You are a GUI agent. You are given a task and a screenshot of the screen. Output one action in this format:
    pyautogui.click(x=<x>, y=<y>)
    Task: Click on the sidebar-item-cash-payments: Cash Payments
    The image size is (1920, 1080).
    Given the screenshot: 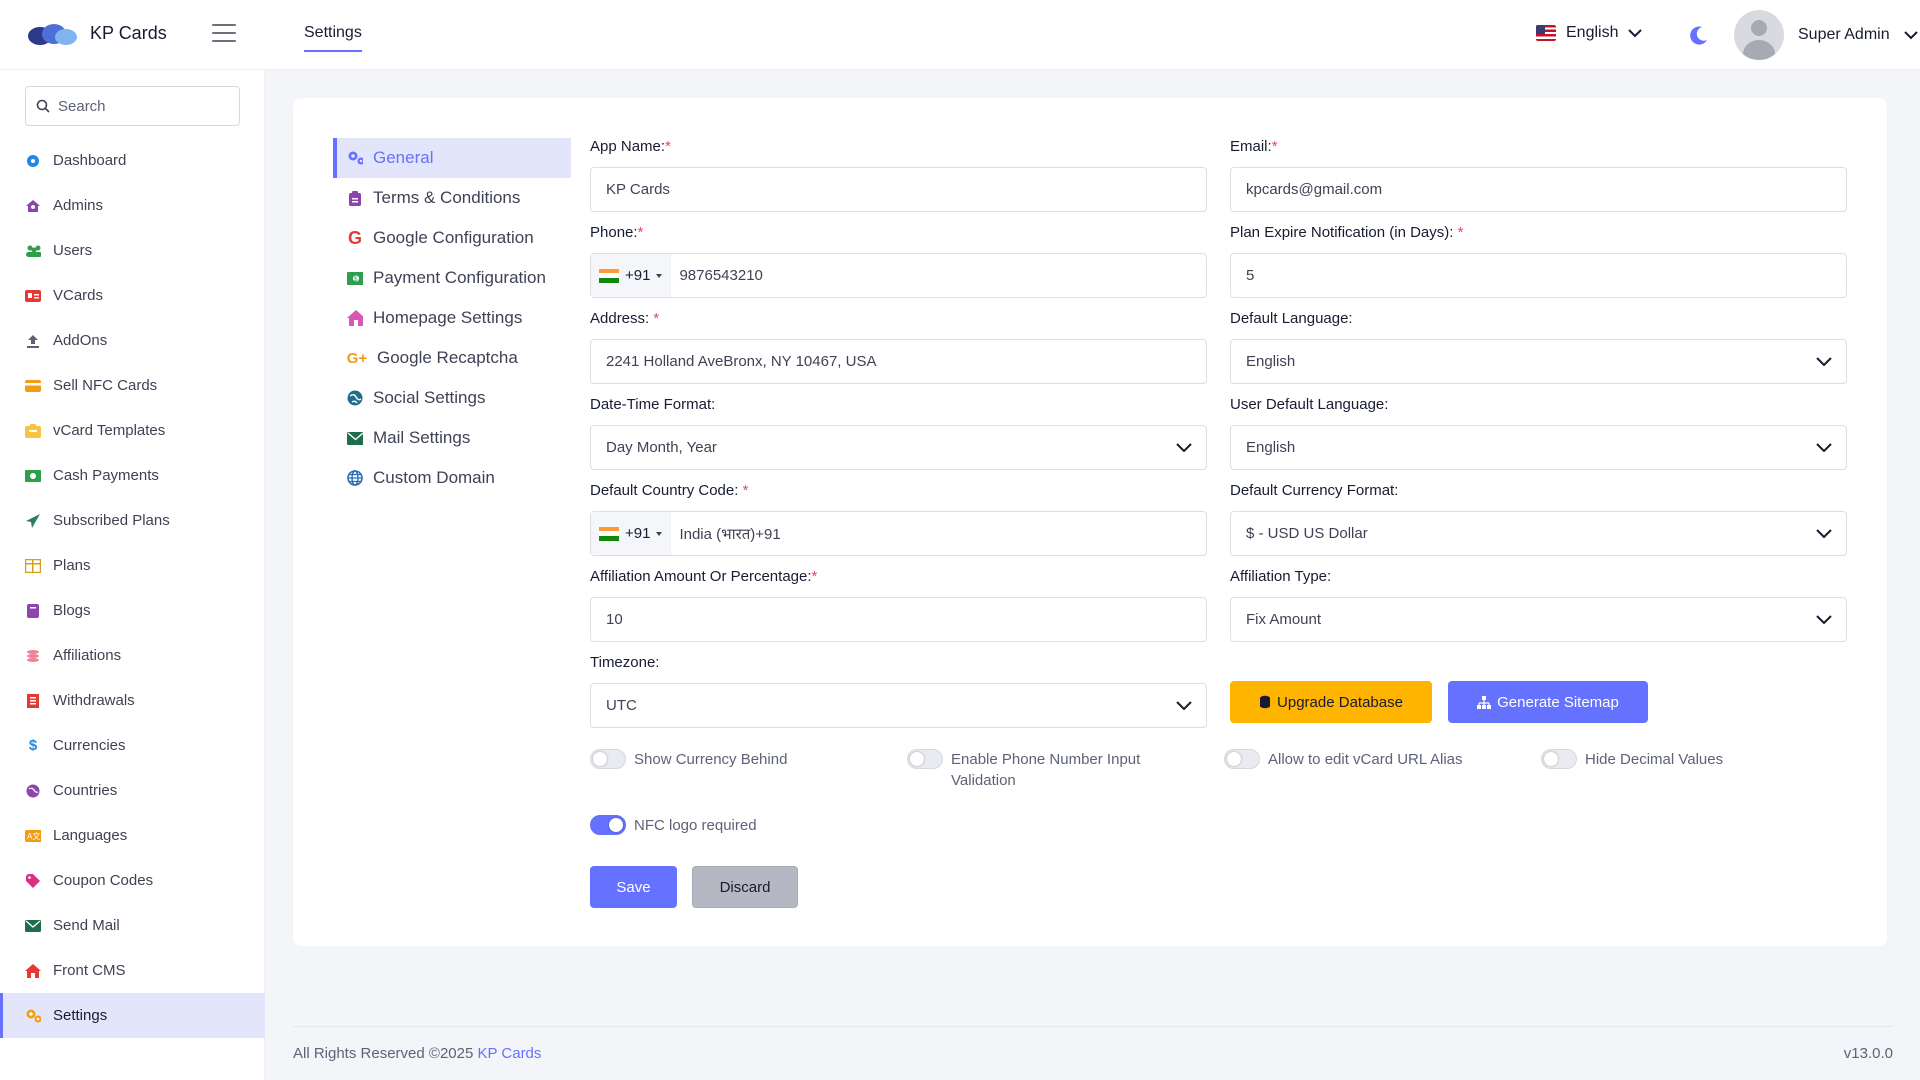 What is the action you would take?
    pyautogui.click(x=132, y=475)
    